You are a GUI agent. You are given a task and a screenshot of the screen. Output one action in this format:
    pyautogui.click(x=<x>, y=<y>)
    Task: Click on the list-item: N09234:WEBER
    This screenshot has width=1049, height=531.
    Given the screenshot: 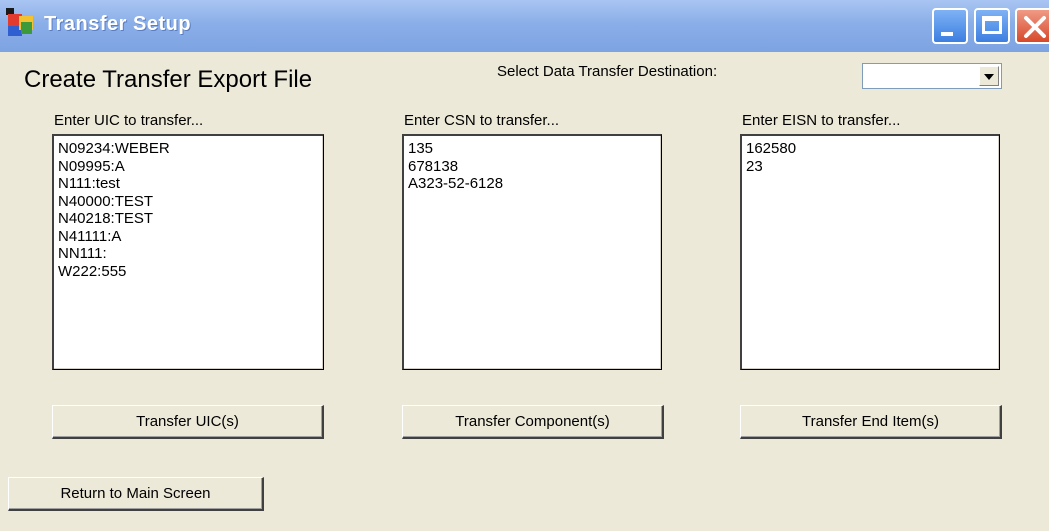 What is the action you would take?
    pyautogui.click(x=190, y=149)
    